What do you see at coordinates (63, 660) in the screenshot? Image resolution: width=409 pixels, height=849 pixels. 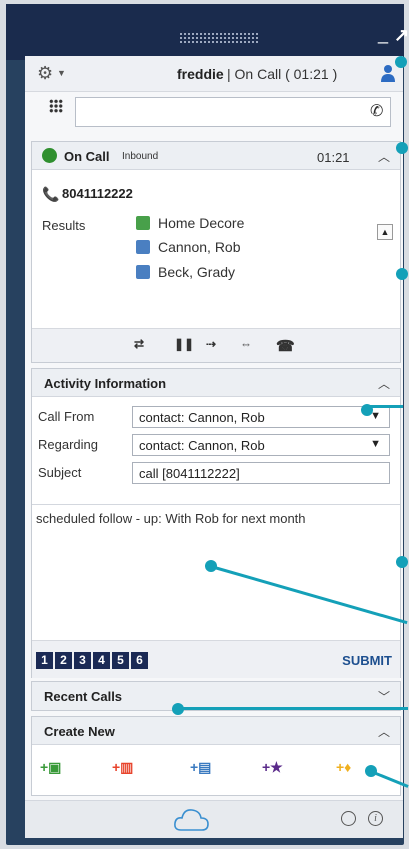 I see `page-button-2: 2` at bounding box center [63, 660].